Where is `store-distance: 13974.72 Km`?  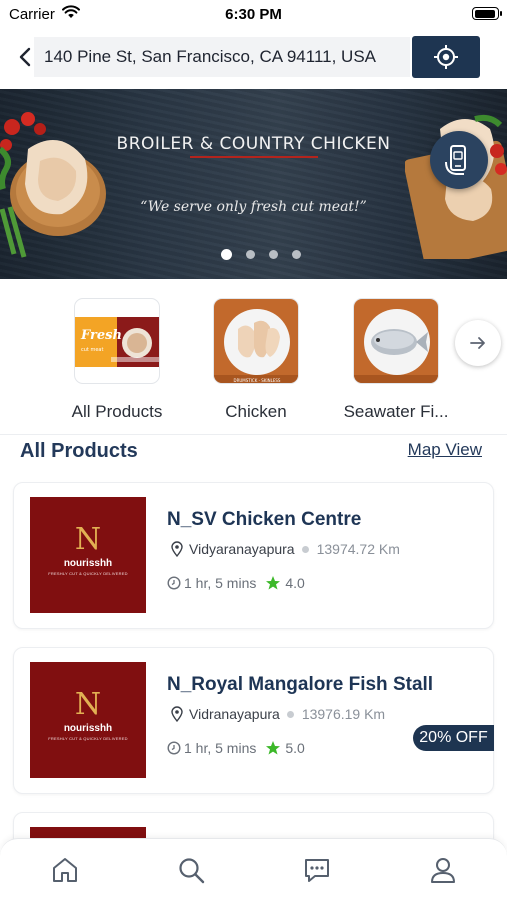 store-distance: 13974.72 Km is located at coordinates (358, 549).